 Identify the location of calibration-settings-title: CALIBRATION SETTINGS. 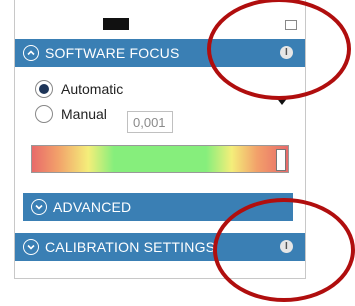
(130, 247).